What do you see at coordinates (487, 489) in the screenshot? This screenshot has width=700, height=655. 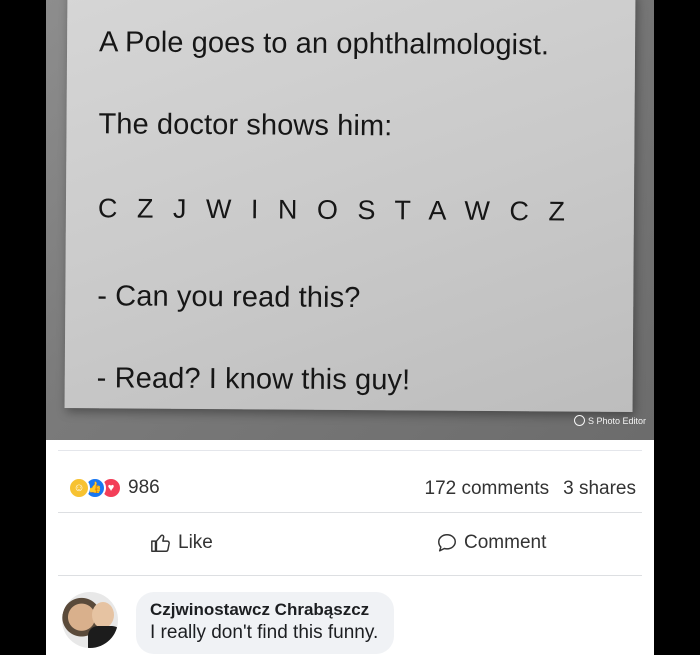 I see `comments-count-link: 172 comments` at bounding box center [487, 489].